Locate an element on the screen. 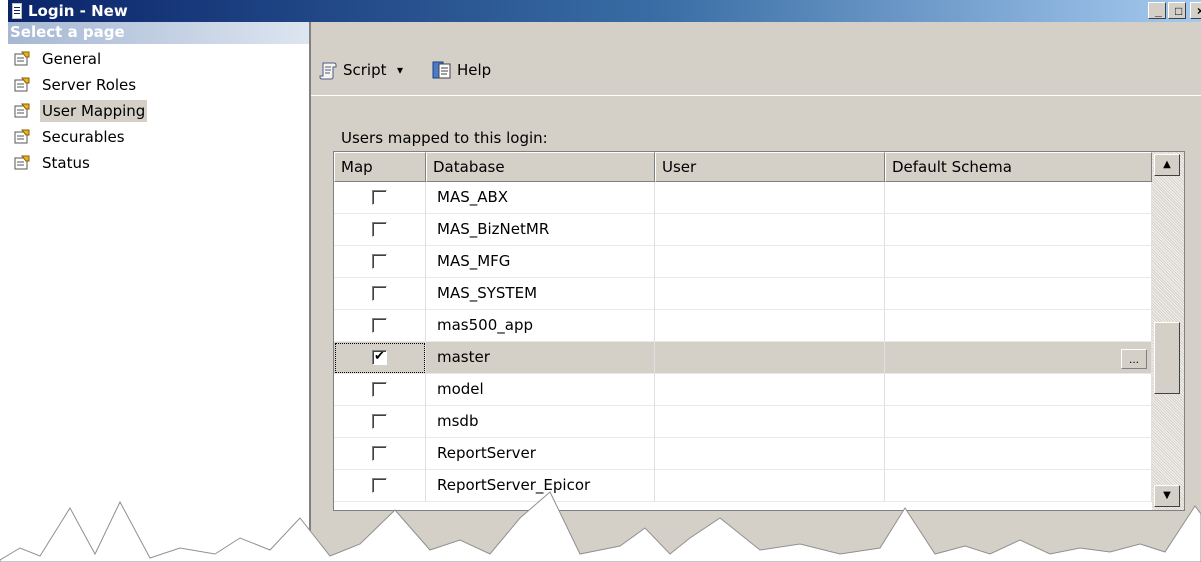 This screenshot has height=562, width=1201. table-row: msdb is located at coordinates (743, 422).